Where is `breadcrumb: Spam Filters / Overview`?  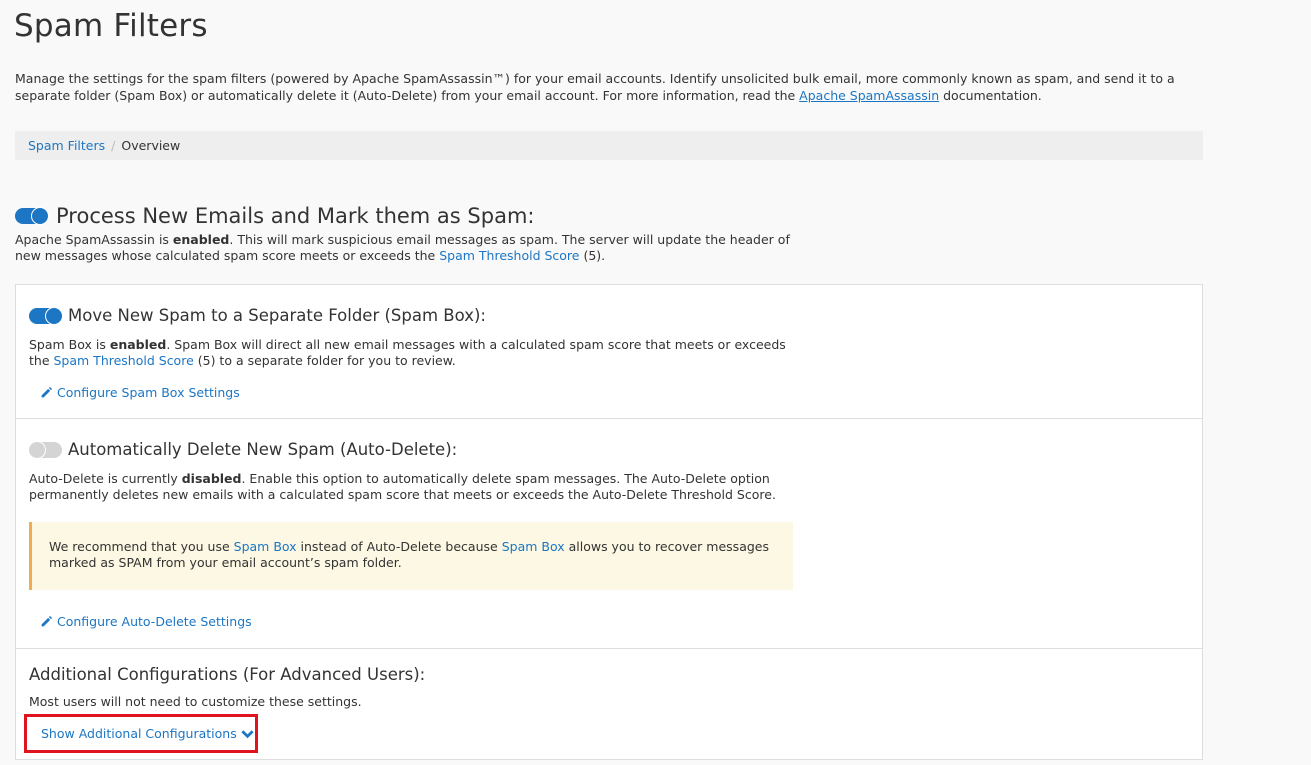
breadcrumb: Spam Filters / Overview is located at coordinates (609, 145).